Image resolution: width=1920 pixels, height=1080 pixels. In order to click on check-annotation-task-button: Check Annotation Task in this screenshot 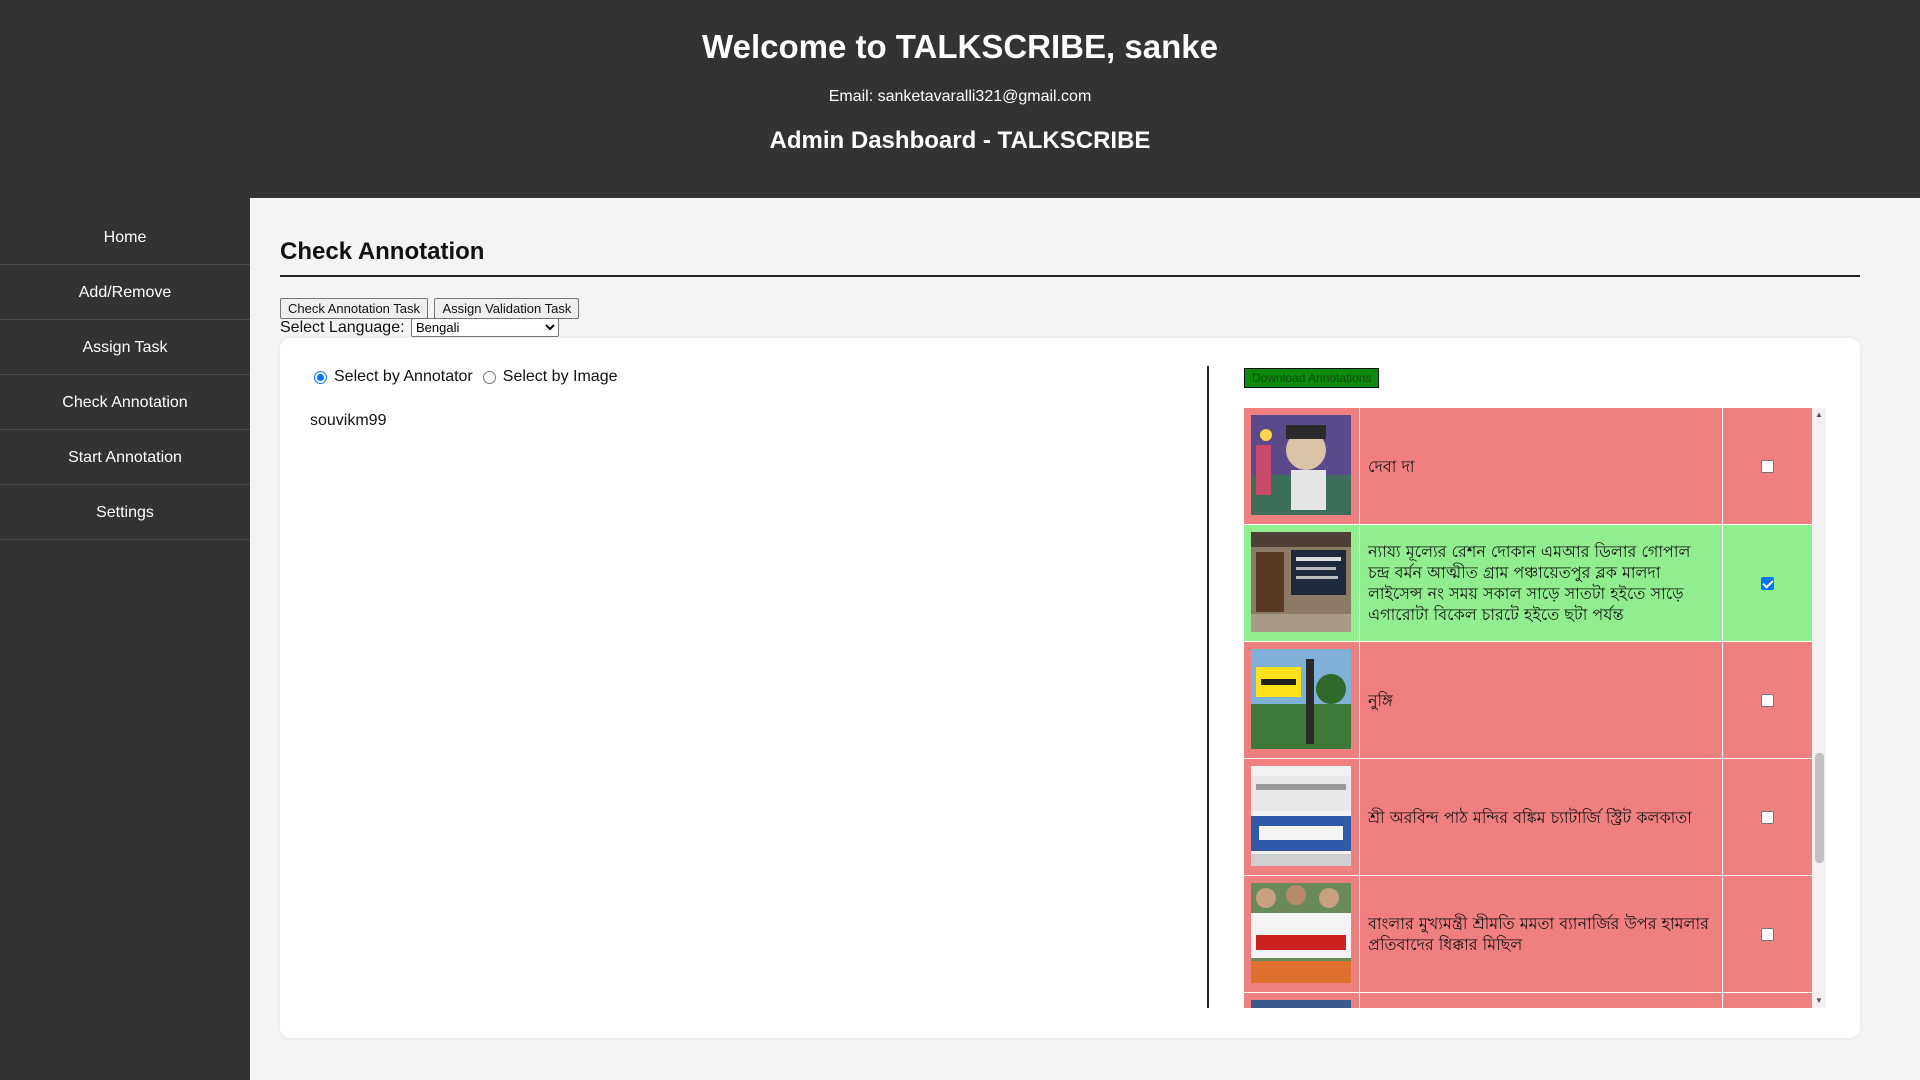, I will do `click(354, 308)`.